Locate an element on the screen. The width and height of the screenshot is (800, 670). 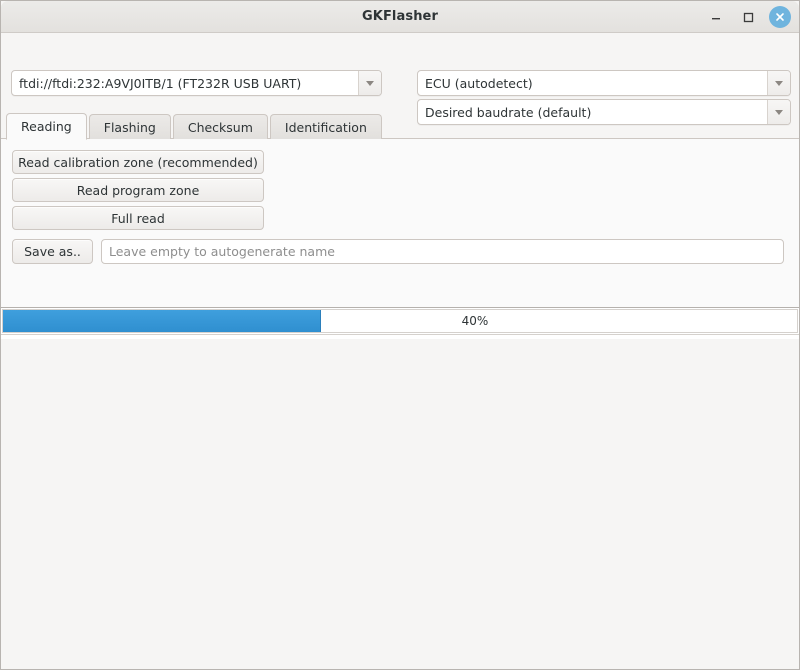
read-calibration-zone-button: Read calibration zone (recommended) is located at coordinates (138, 162).